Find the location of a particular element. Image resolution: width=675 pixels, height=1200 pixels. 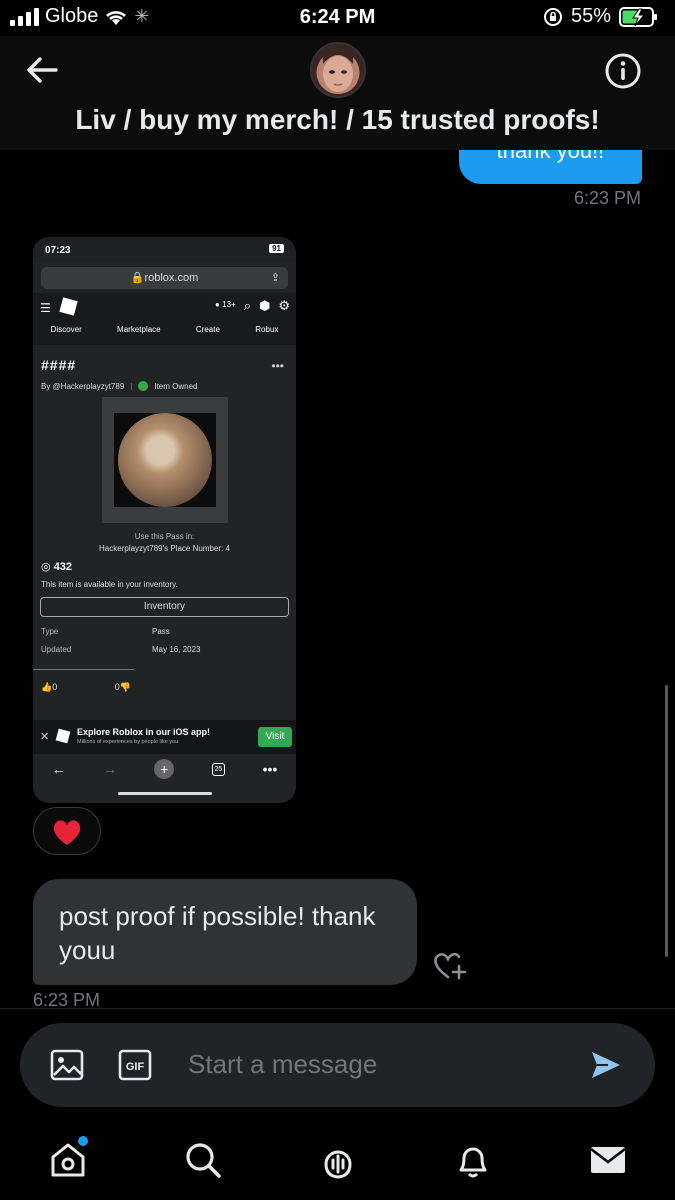

message-composer: GIF Start a message is located at coordinates (337, 1065).